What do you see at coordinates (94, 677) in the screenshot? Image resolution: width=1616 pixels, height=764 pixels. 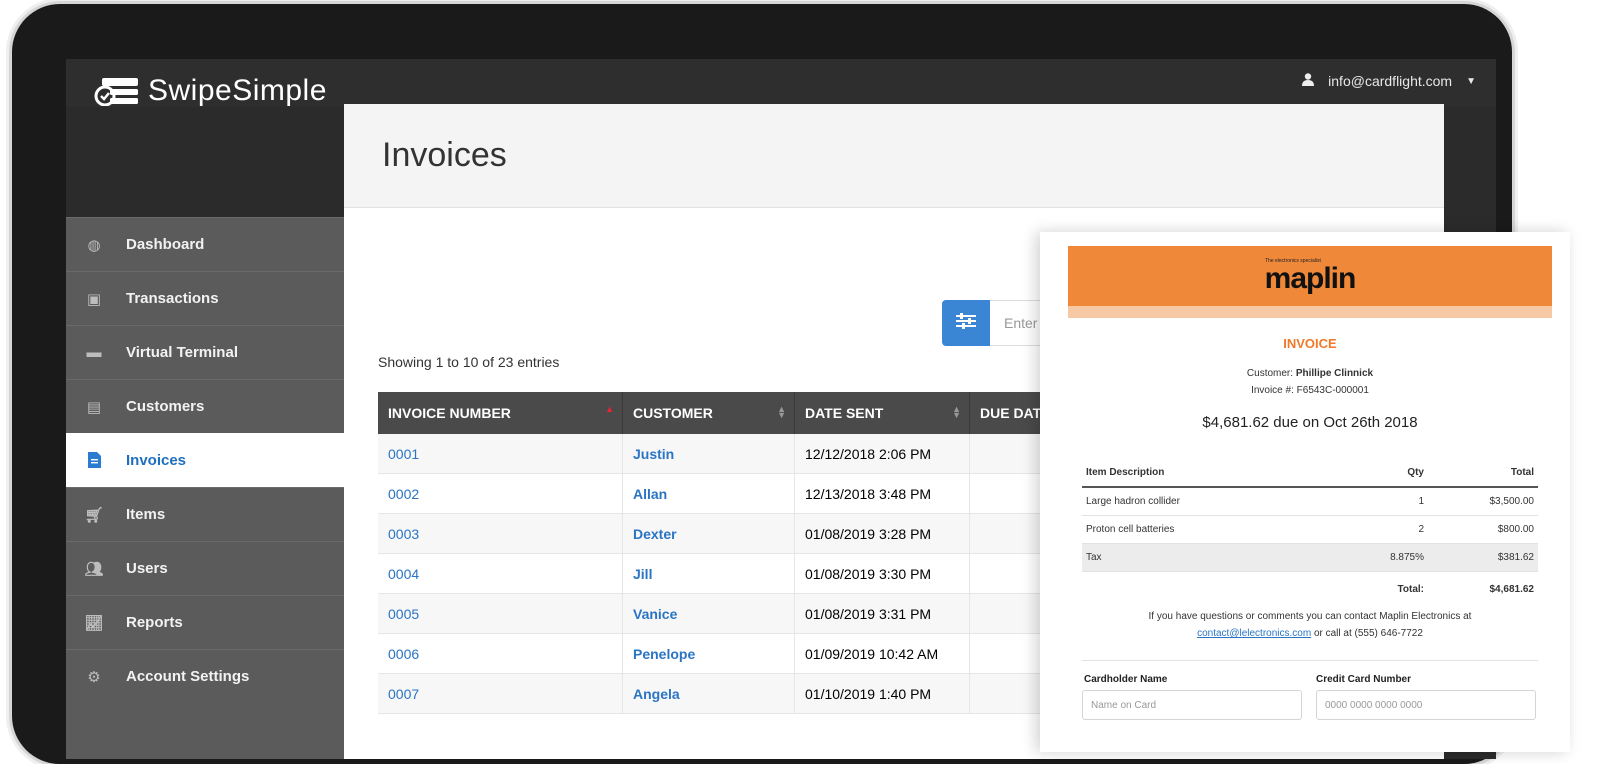 I see `gear-icon: ⚙` at bounding box center [94, 677].